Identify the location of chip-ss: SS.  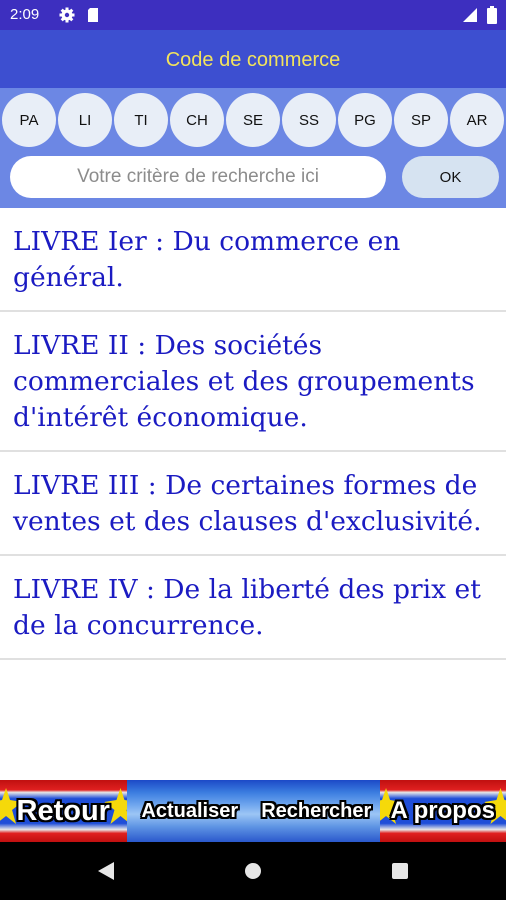
(309, 120).